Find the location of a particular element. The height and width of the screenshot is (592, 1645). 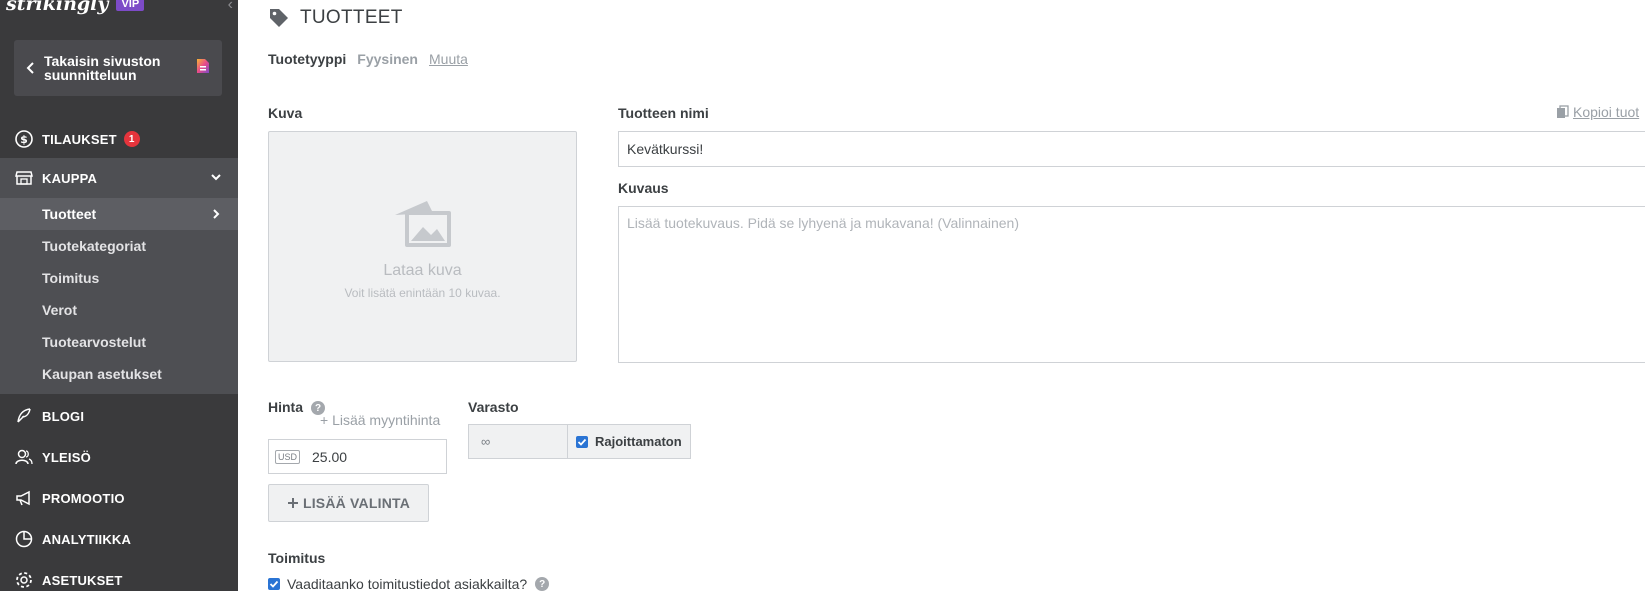

copy-product-link: Kopioi tuot is located at coordinates (1597, 112).